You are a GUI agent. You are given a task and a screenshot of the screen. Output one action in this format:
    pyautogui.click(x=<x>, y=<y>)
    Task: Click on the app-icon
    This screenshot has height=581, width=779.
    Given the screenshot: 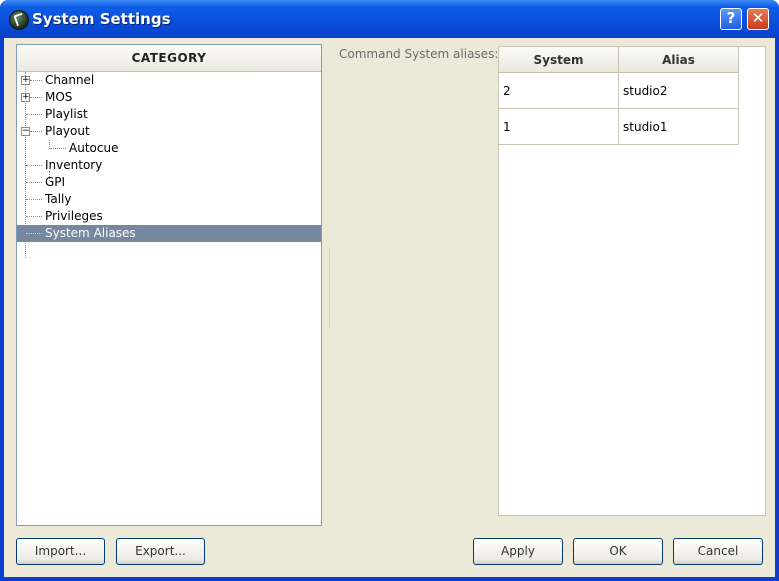 What is the action you would take?
    pyautogui.click(x=19, y=20)
    